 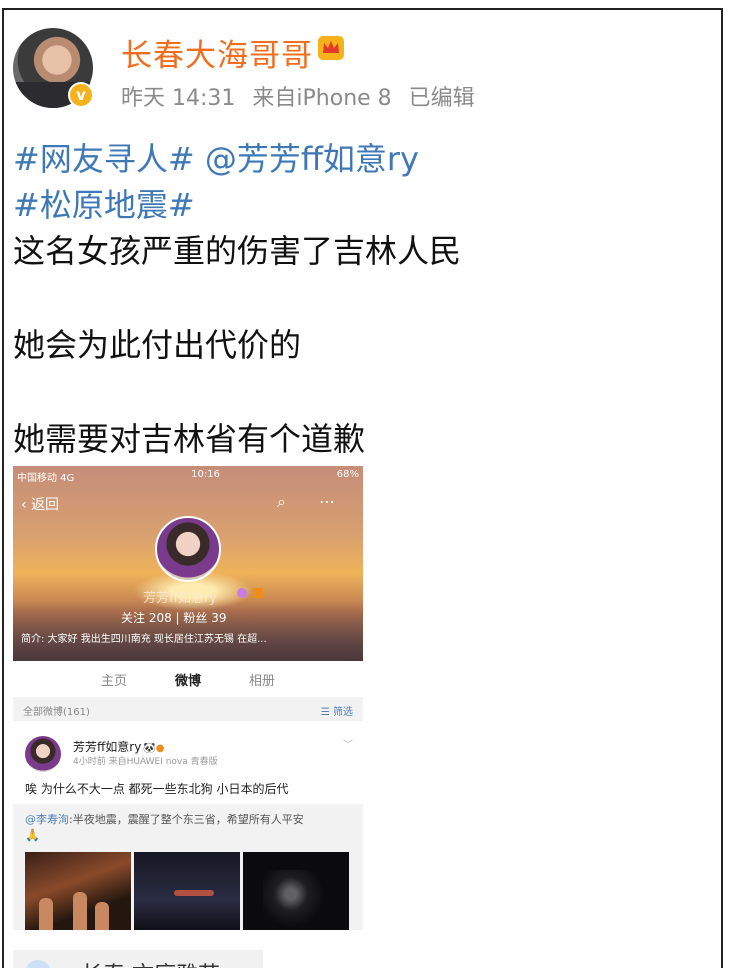 What do you see at coordinates (145, 762) in the screenshot?
I see `post-author-meta: 4小时前 来自HUAWEI nova 青春版` at bounding box center [145, 762].